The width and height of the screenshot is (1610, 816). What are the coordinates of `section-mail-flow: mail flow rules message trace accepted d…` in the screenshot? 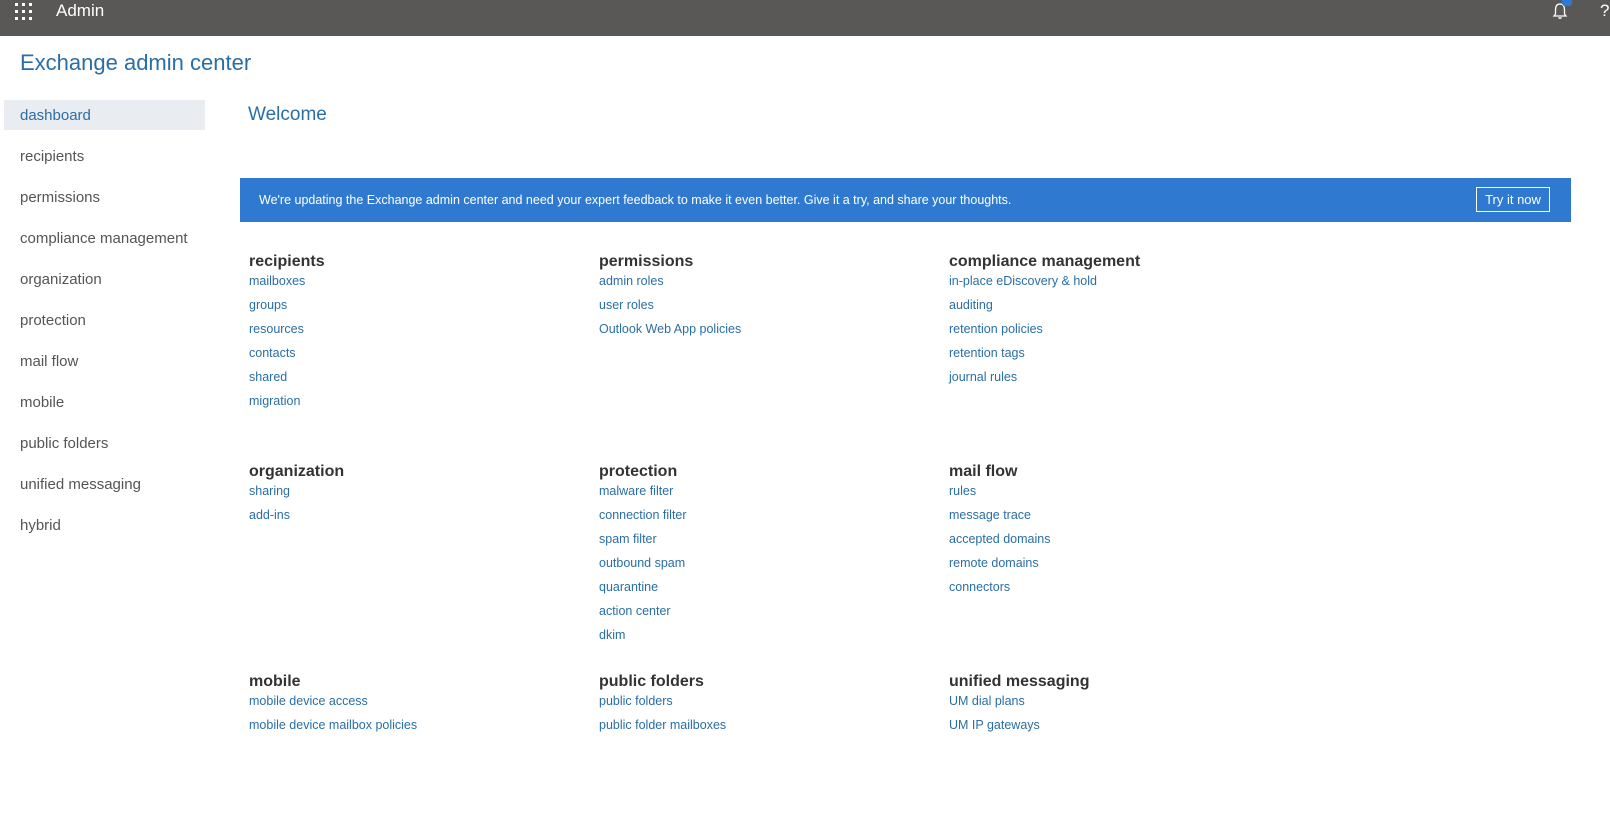 It's located at (1114, 533).